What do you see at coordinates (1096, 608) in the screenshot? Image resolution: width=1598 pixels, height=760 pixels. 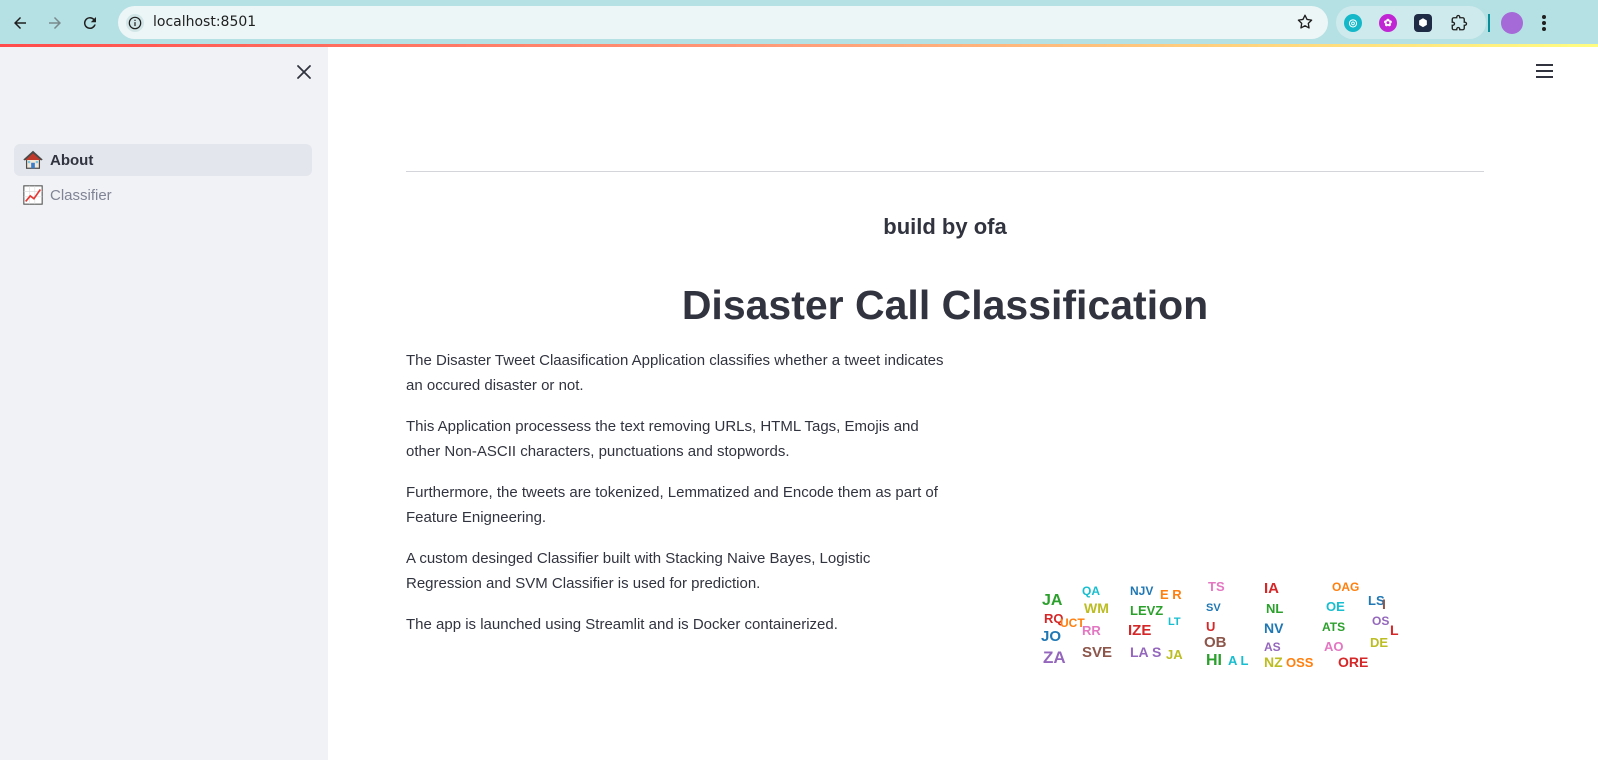 I see `svg-text: WM` at bounding box center [1096, 608].